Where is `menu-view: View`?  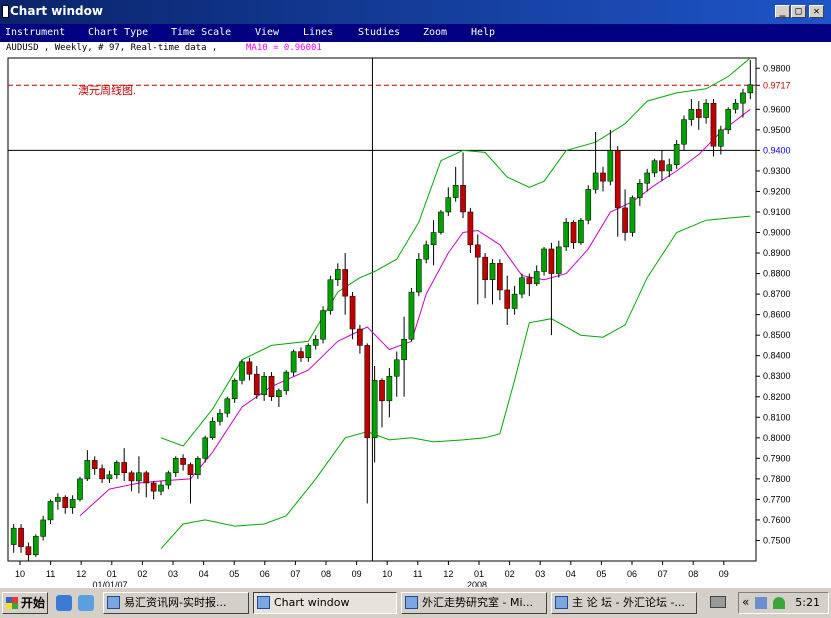 menu-view: View is located at coordinates (267, 32).